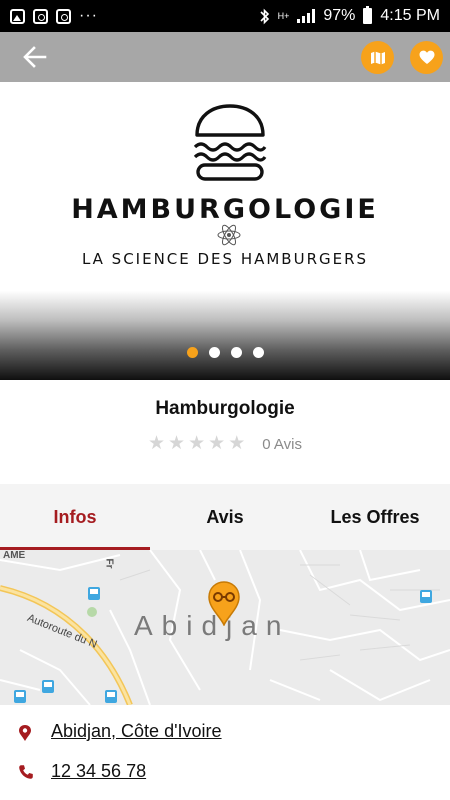 This screenshot has height=800, width=450. I want to click on carousel-indicator, so click(225, 352).